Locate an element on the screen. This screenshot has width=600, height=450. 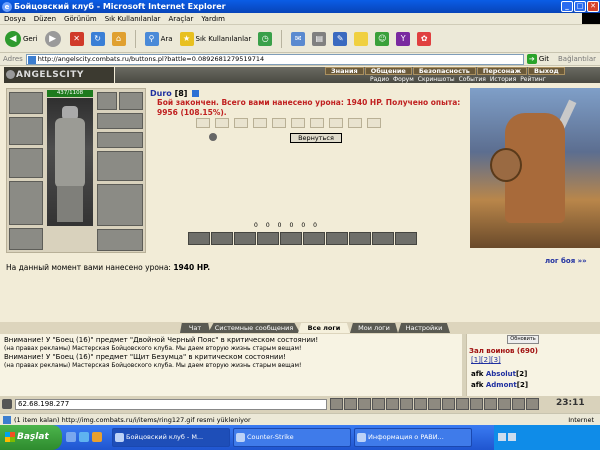
task-counter-strike: Counter-Strike is located at coordinates (292, 437).